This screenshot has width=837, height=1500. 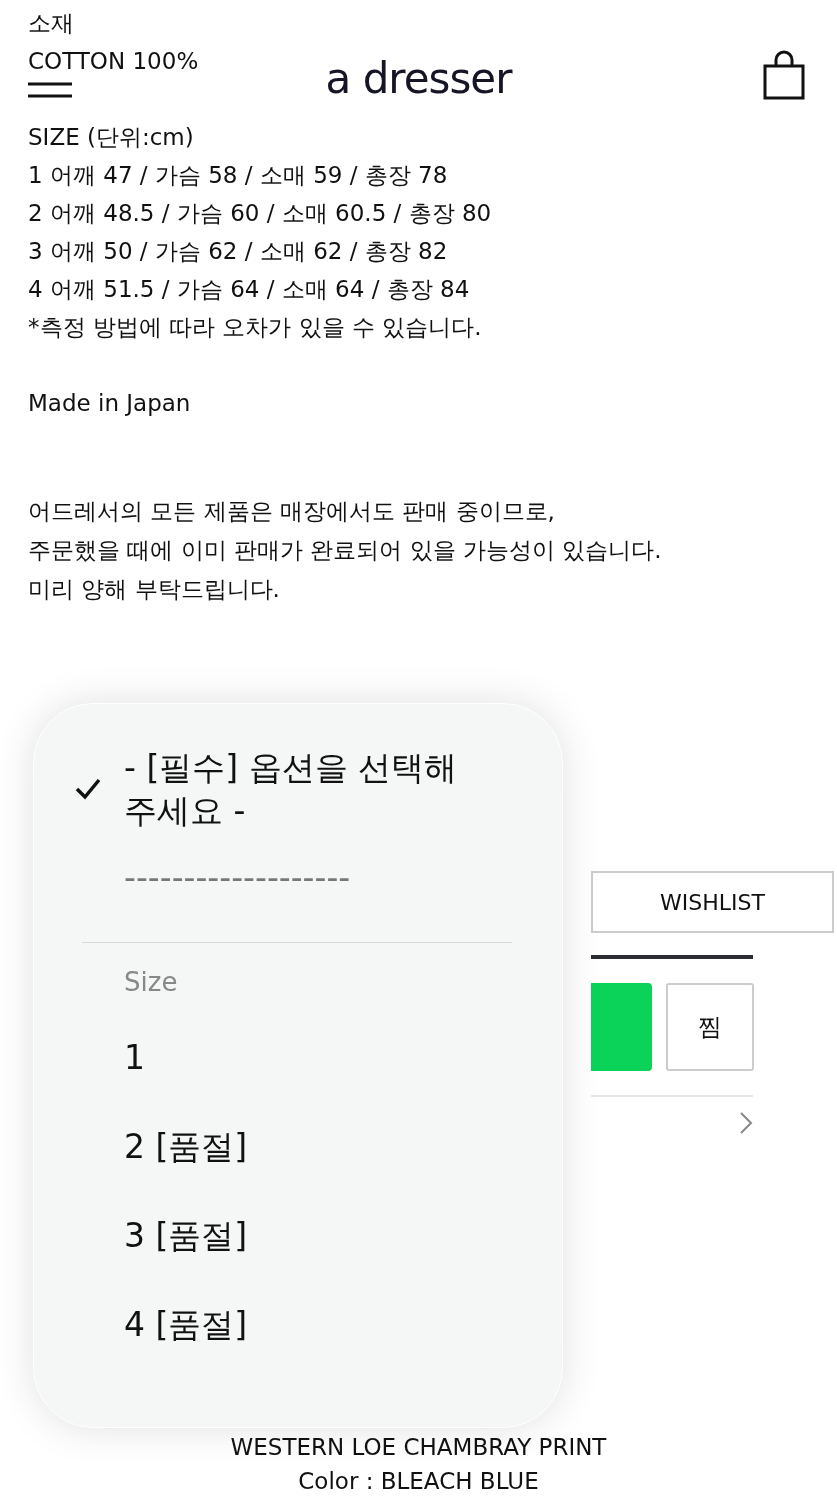 What do you see at coordinates (294, 1057) in the screenshot?
I see `dropdown-option: 1` at bounding box center [294, 1057].